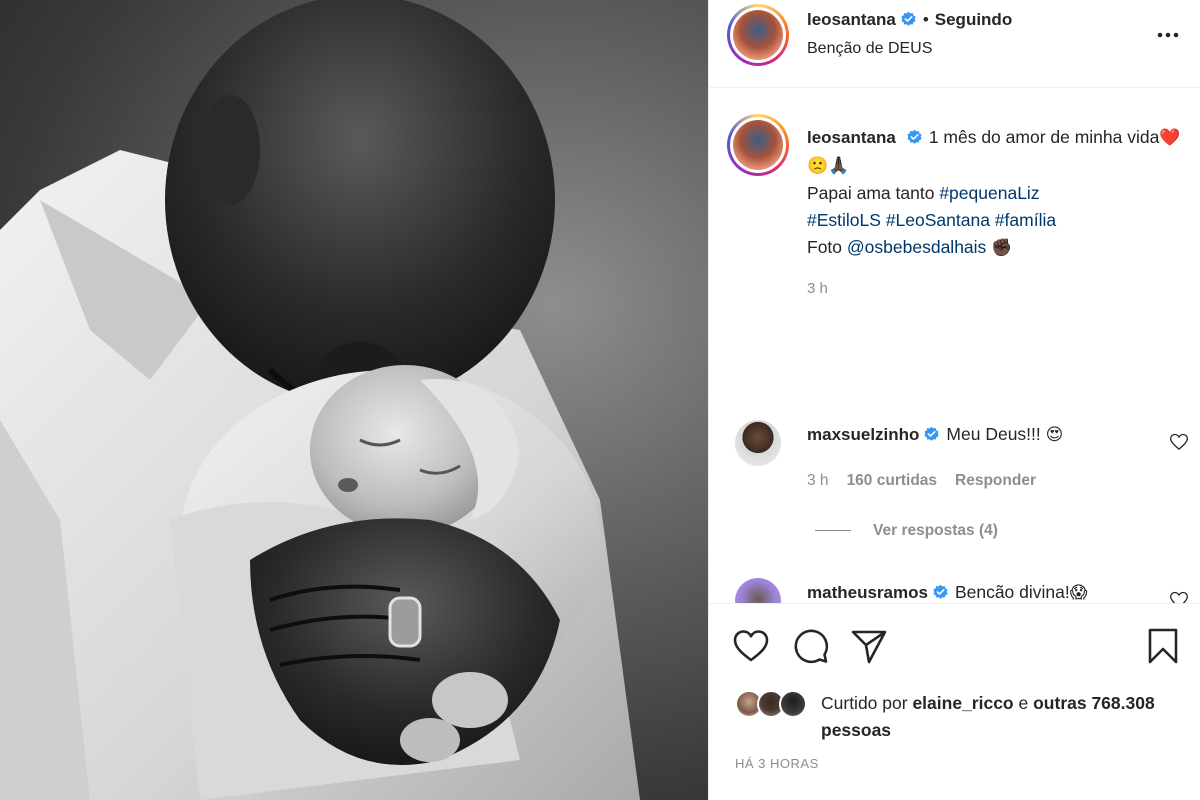 The width and height of the screenshot is (1200, 800). I want to click on follow-status-button: Seguindo, so click(973, 19).